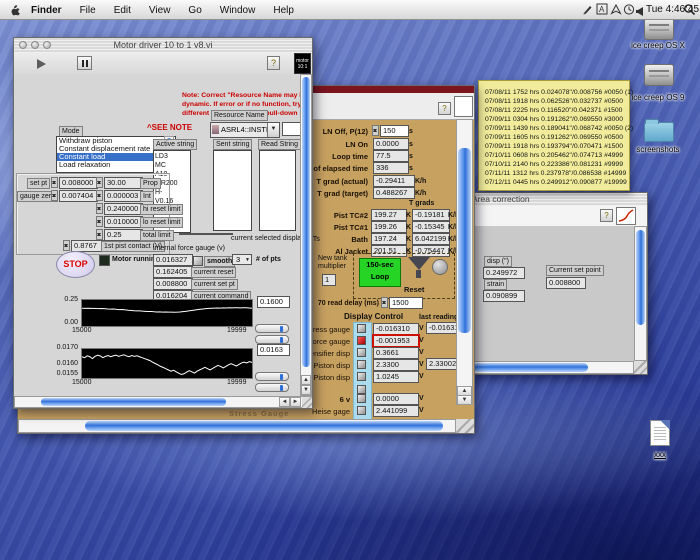 The width and height of the screenshot is (700, 560). What do you see at coordinates (206, 234) in the screenshot?
I see `selected-displacement-field` at bounding box center [206, 234].